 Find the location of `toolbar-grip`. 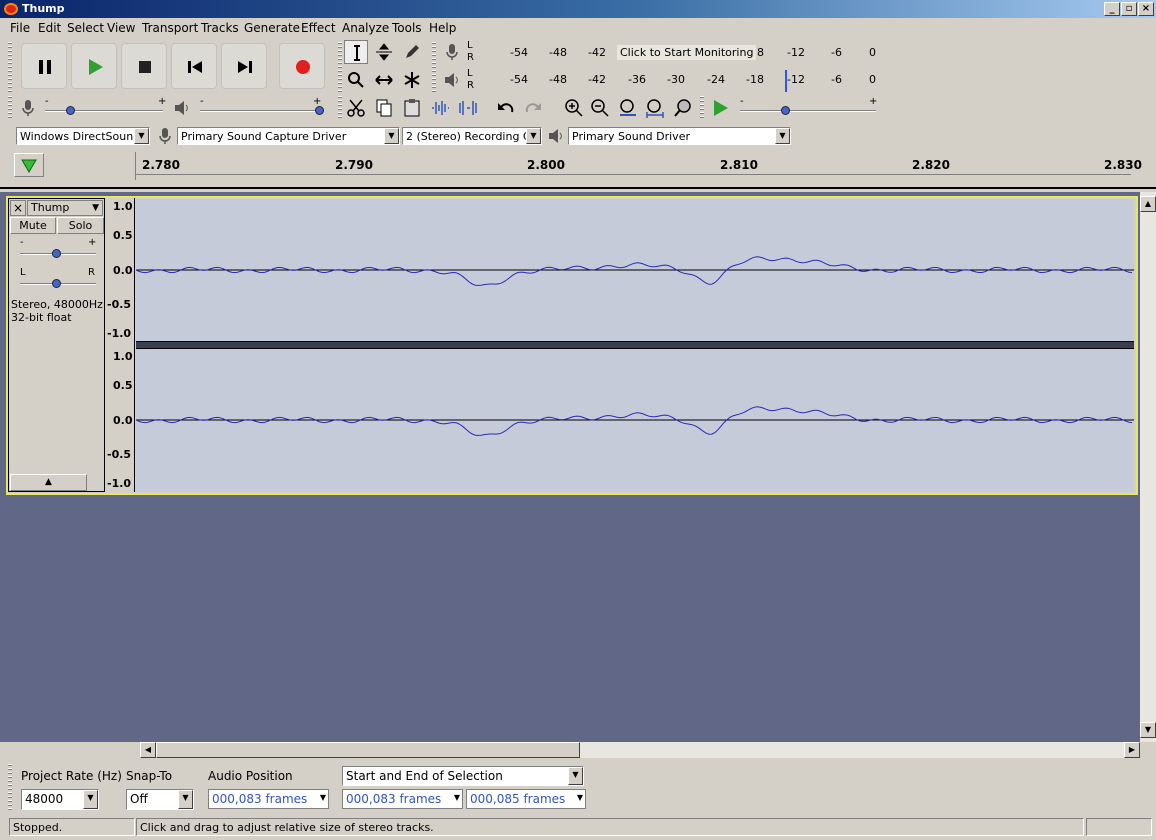

toolbar-grip is located at coordinates (10, 67).